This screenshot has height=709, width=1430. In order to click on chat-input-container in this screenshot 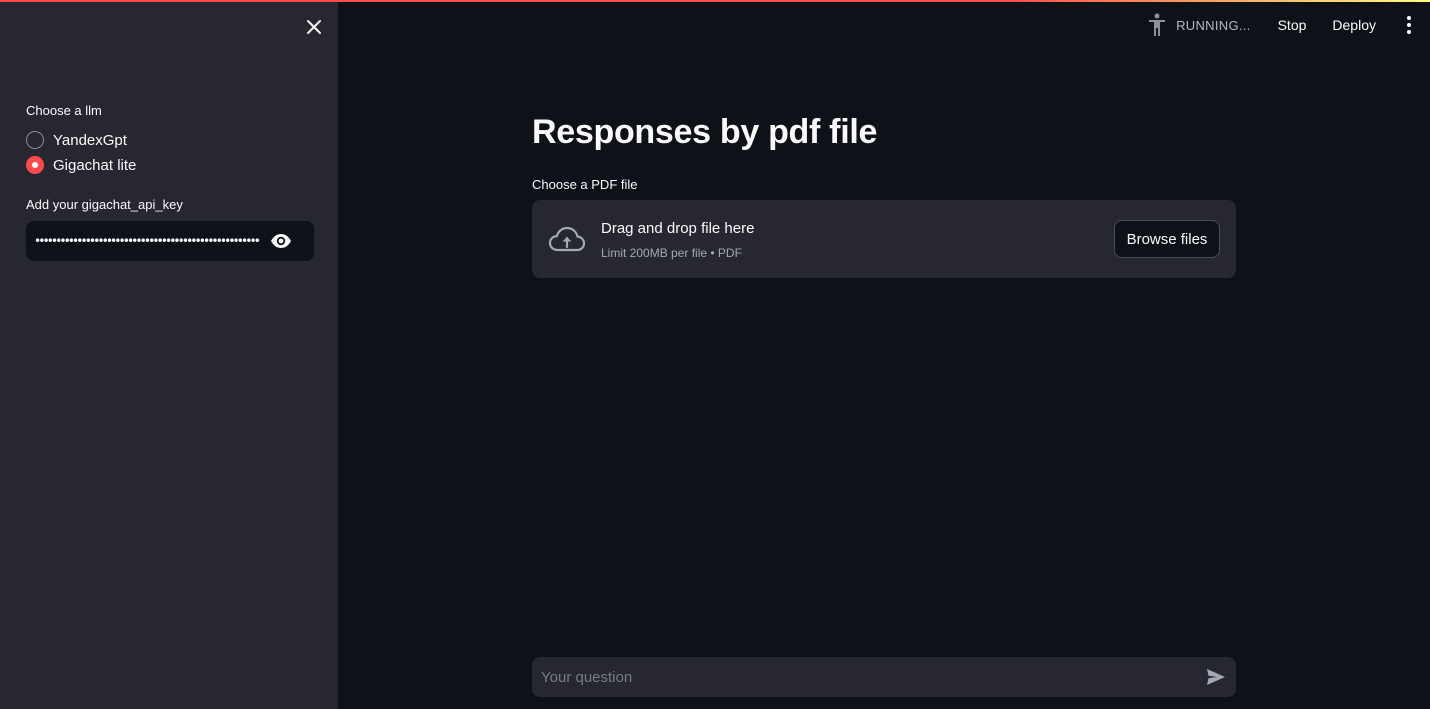, I will do `click(884, 677)`.